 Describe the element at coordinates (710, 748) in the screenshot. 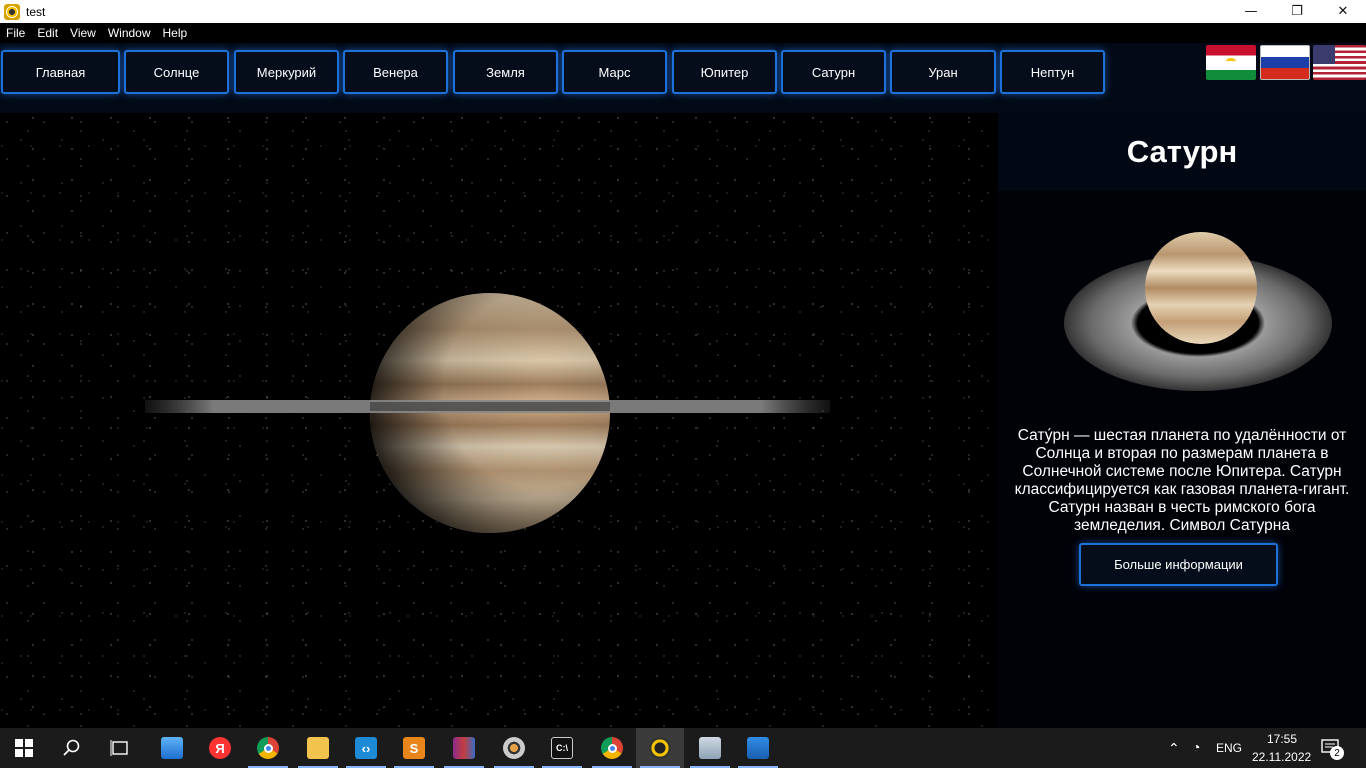

I see `monitor-app-icon` at that location.